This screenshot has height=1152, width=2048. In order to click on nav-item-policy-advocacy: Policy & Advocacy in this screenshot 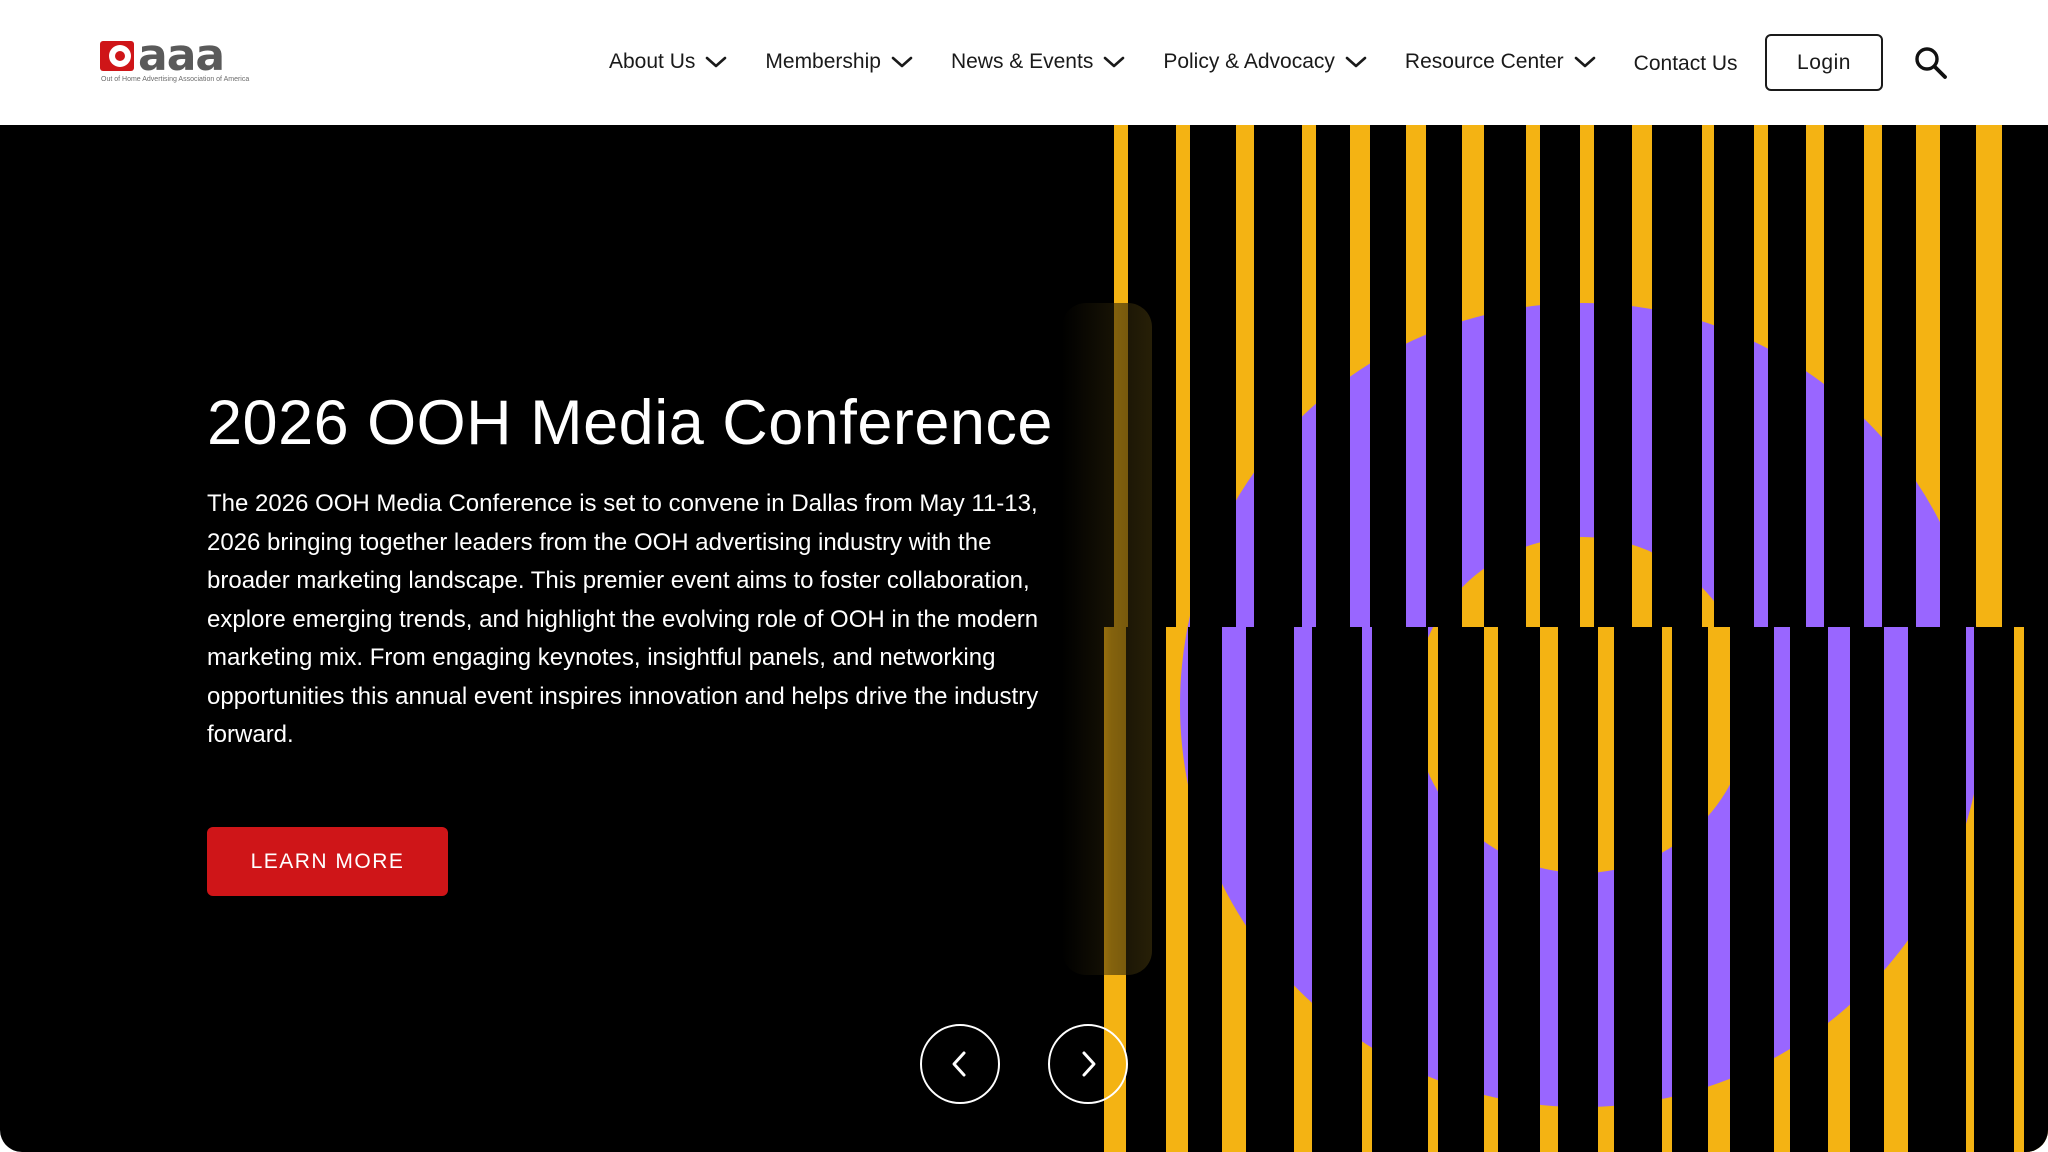, I will do `click(1265, 62)`.